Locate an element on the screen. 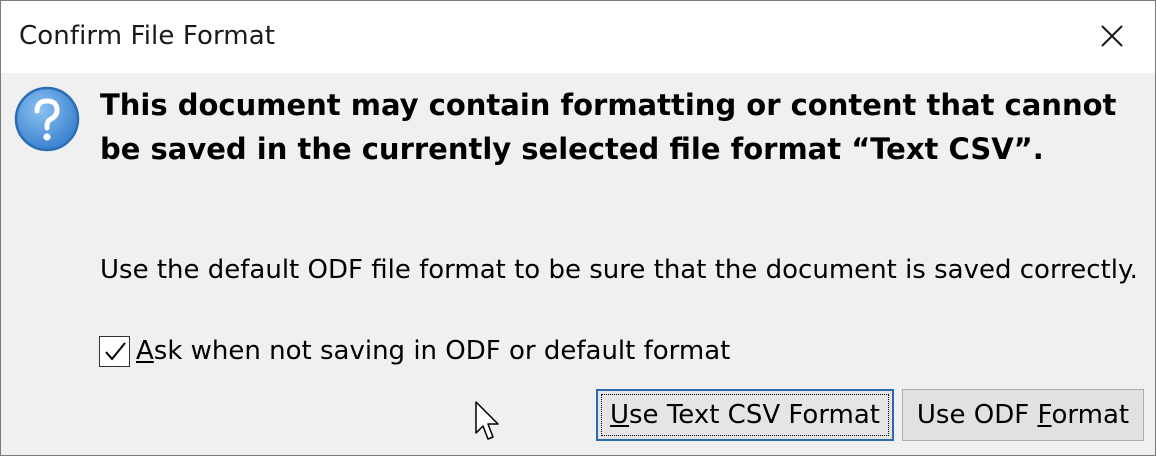 The width and height of the screenshot is (1156, 456). use-text-csv-label: Use Text CSV Format is located at coordinates (745, 415).